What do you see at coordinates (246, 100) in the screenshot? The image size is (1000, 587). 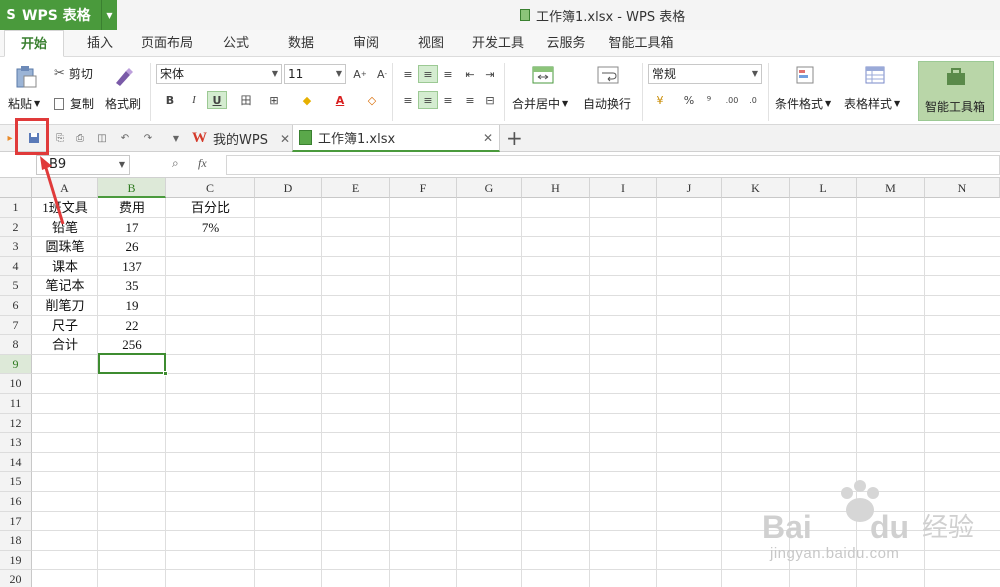 I see `border-icon: 田` at bounding box center [246, 100].